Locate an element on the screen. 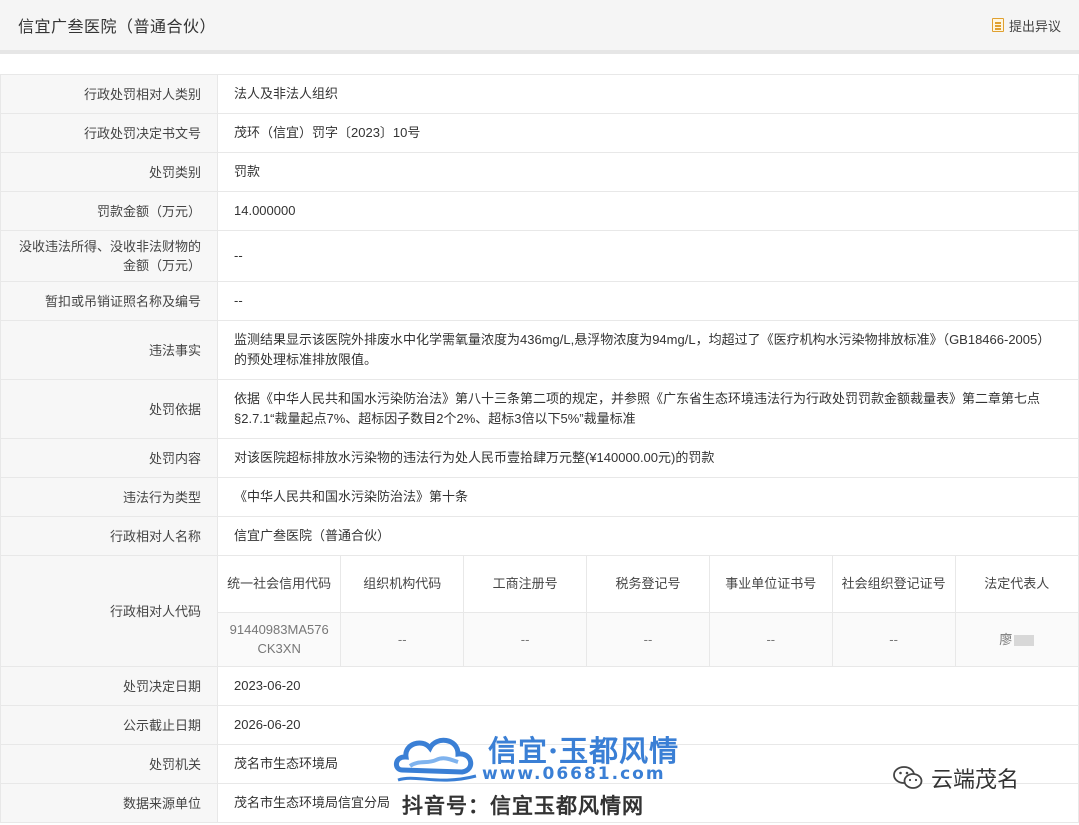 The height and width of the screenshot is (825, 1079). row-label: 罚款金额（万元） is located at coordinates (109, 211).